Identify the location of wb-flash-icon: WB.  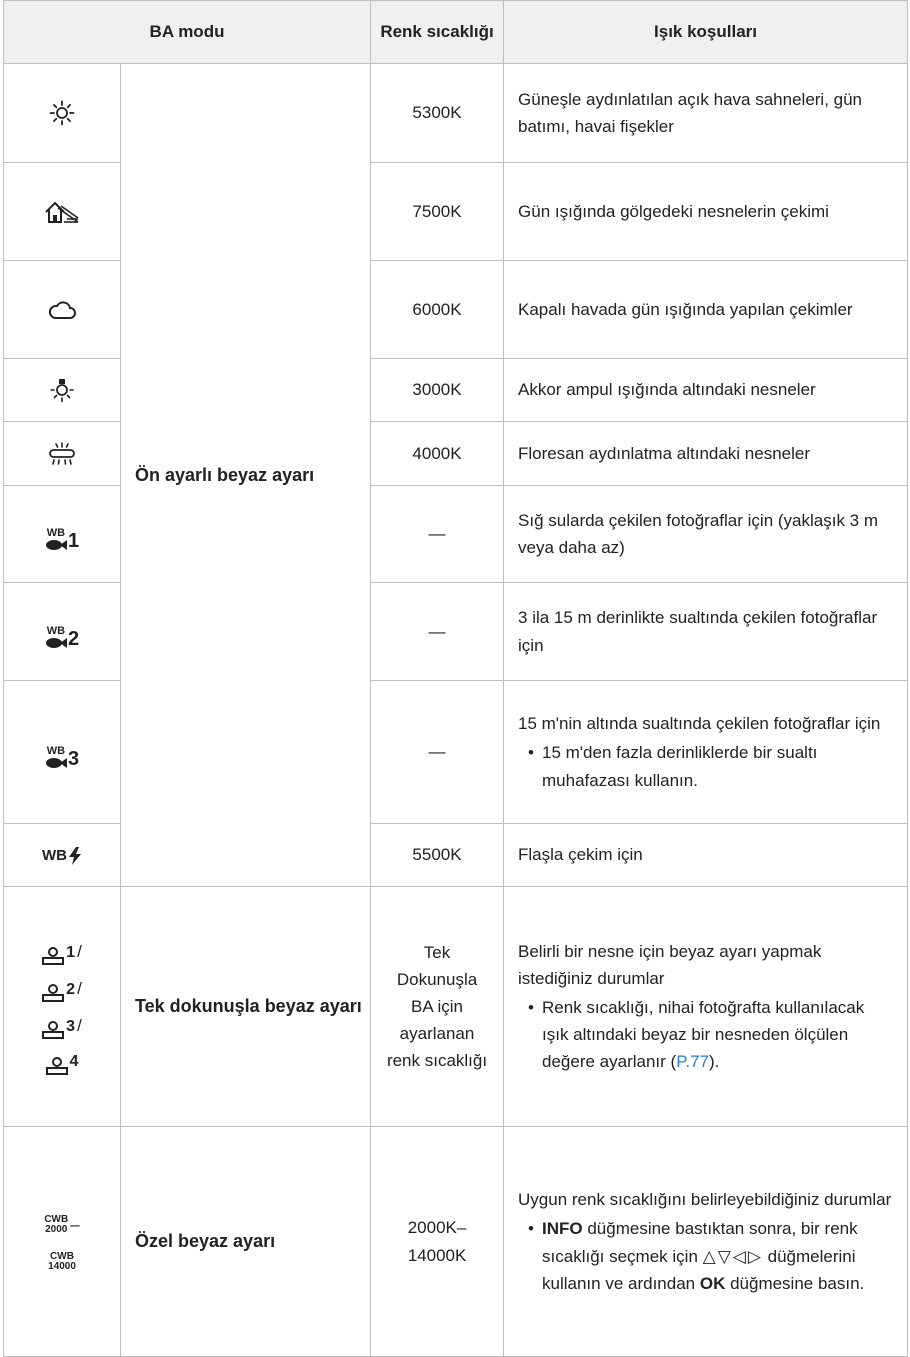
(62, 856).